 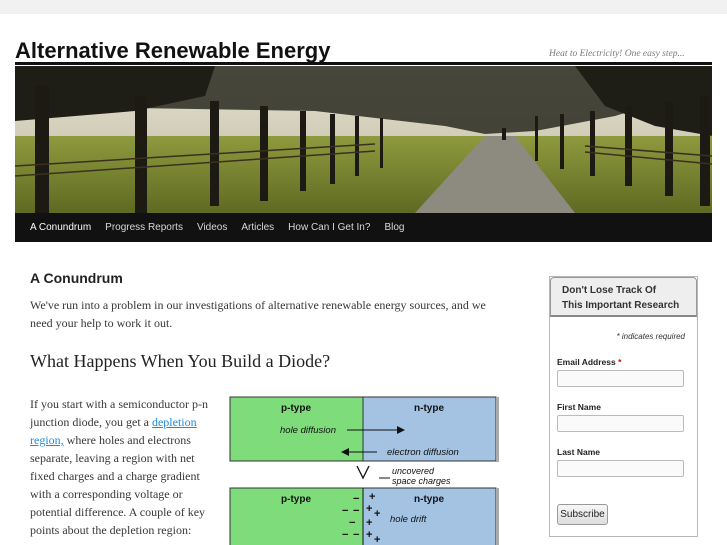 I want to click on p-type-label-top: p-type, so click(x=296, y=408).